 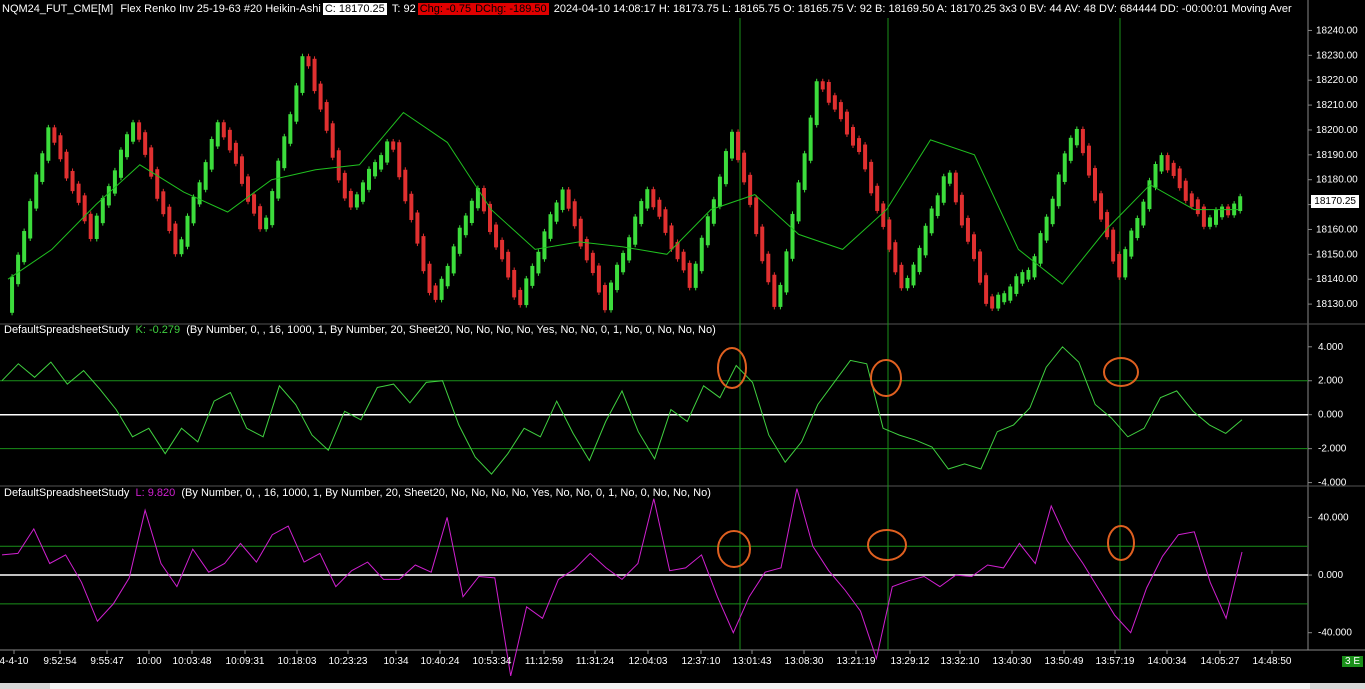 What do you see at coordinates (1337, 229) in the screenshot?
I see `y-tick-label: 18160.00` at bounding box center [1337, 229].